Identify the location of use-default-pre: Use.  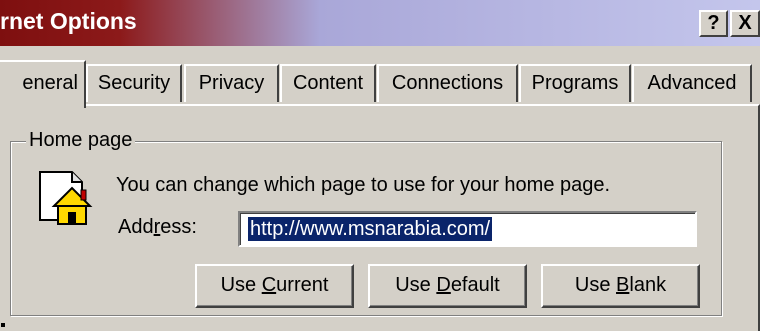
(416, 285).